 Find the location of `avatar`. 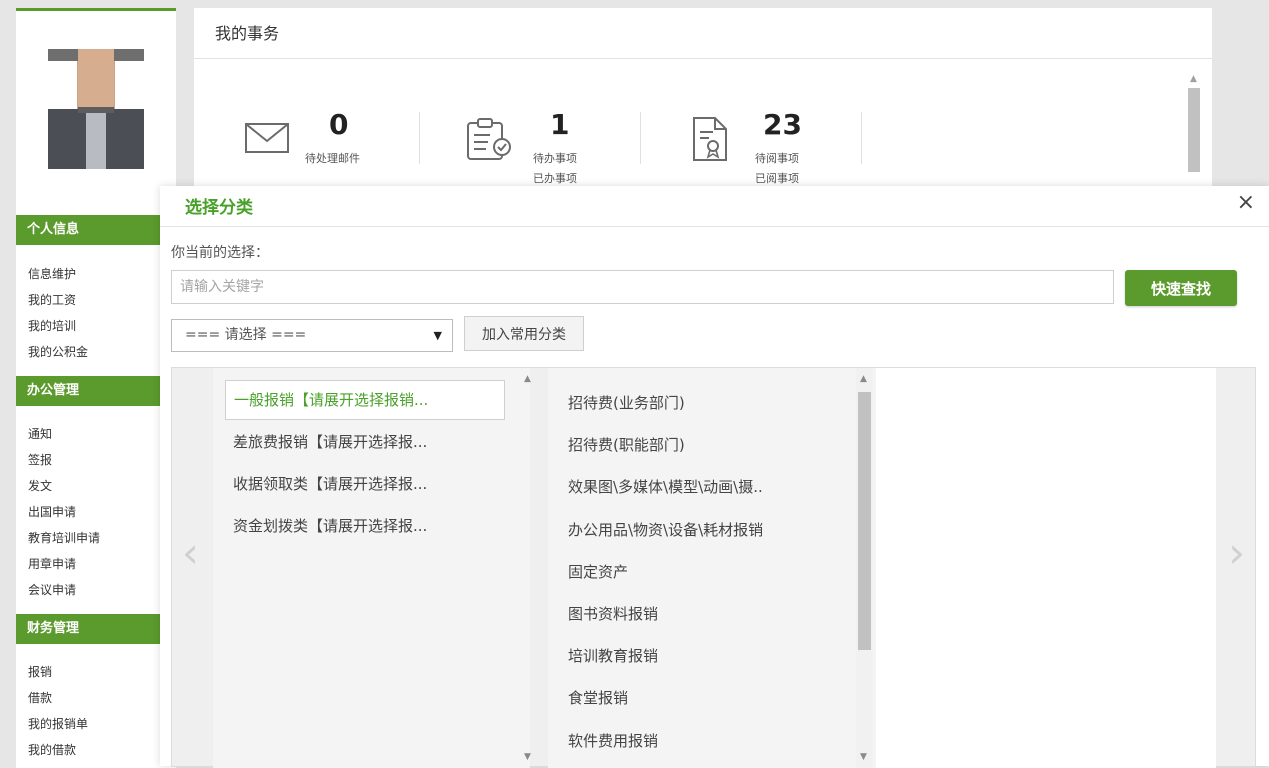

avatar is located at coordinates (96, 109).